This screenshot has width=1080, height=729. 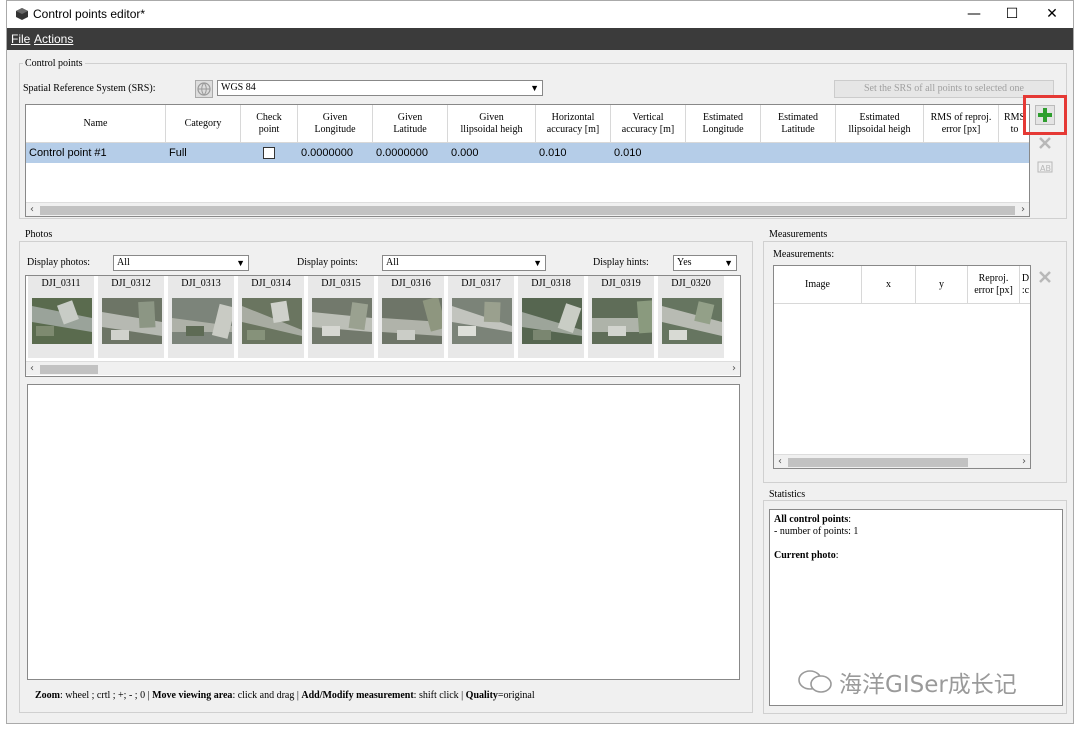 I want to click on menu-file: File, so click(x=20, y=39).